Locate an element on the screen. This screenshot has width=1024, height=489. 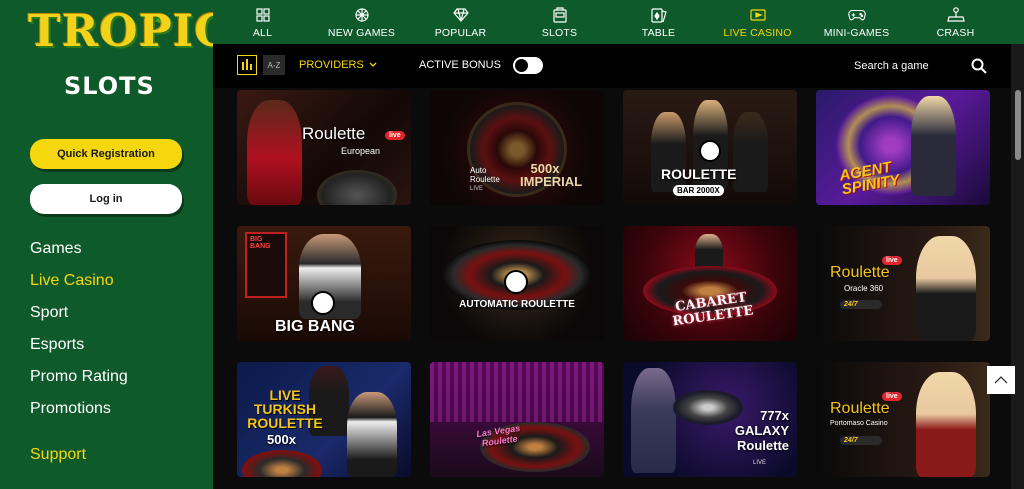
tab-slots: SLOTS is located at coordinates (559, 22).